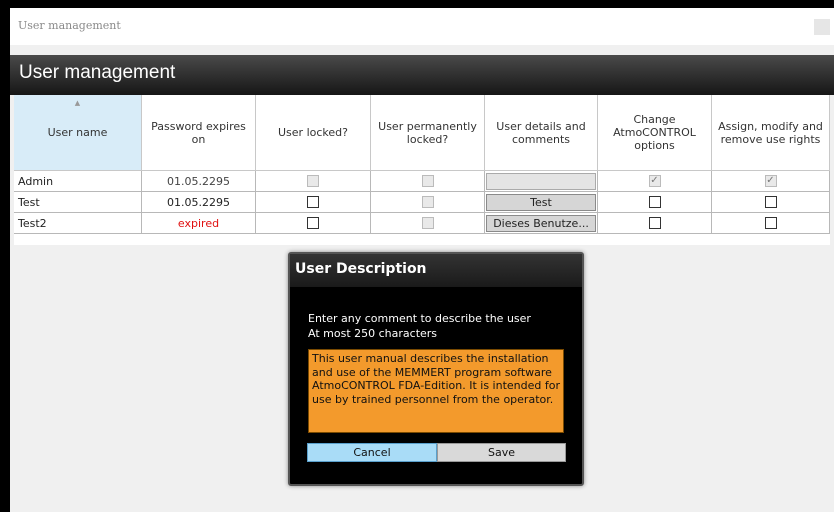 The width and height of the screenshot is (834, 512). What do you see at coordinates (822, 27) in the screenshot?
I see `close-icon` at bounding box center [822, 27].